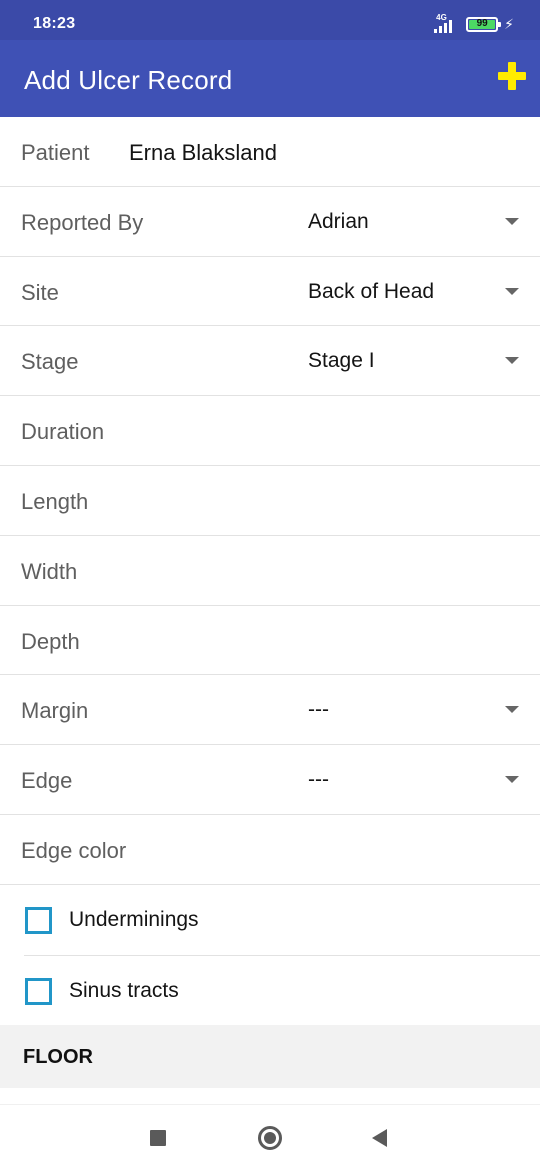 This screenshot has height=1170, width=540. Describe the element at coordinates (55, 152) in the screenshot. I see `patient-label: Patient` at that location.